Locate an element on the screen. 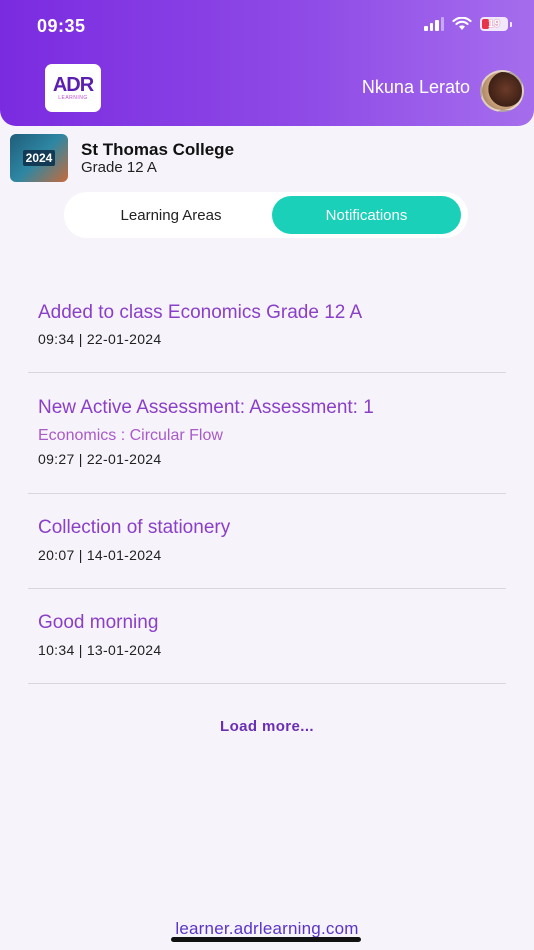 The width and height of the screenshot is (534, 950). wifi-icon is located at coordinates (462, 23).